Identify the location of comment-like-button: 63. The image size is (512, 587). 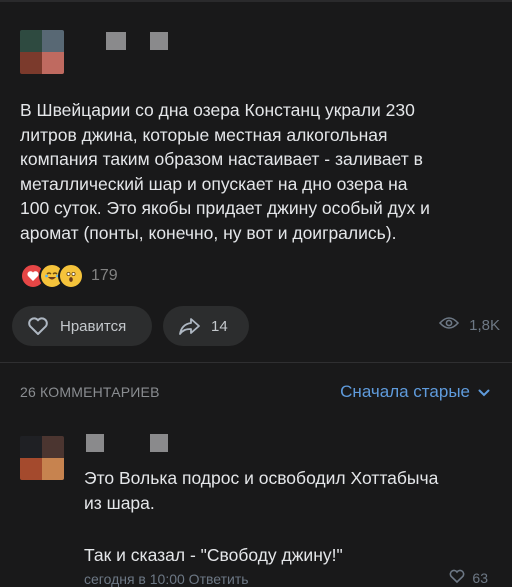
(468, 577).